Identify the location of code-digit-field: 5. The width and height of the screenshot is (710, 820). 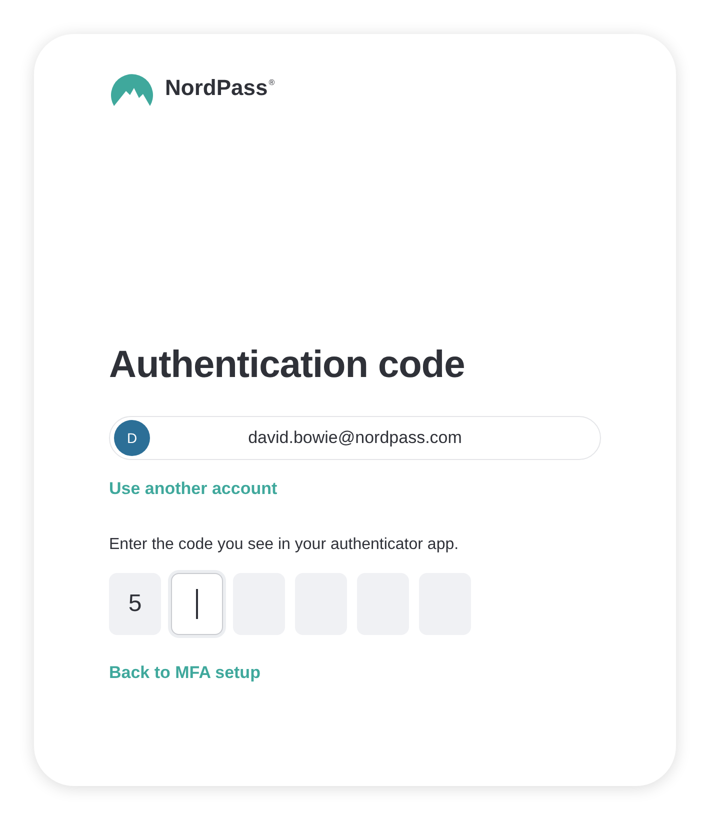
(135, 604).